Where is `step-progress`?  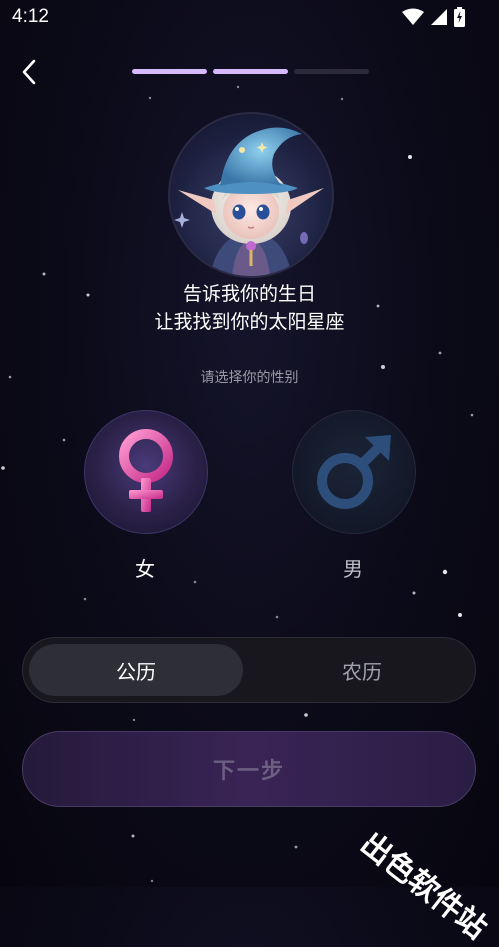
step-progress is located at coordinates (250, 71).